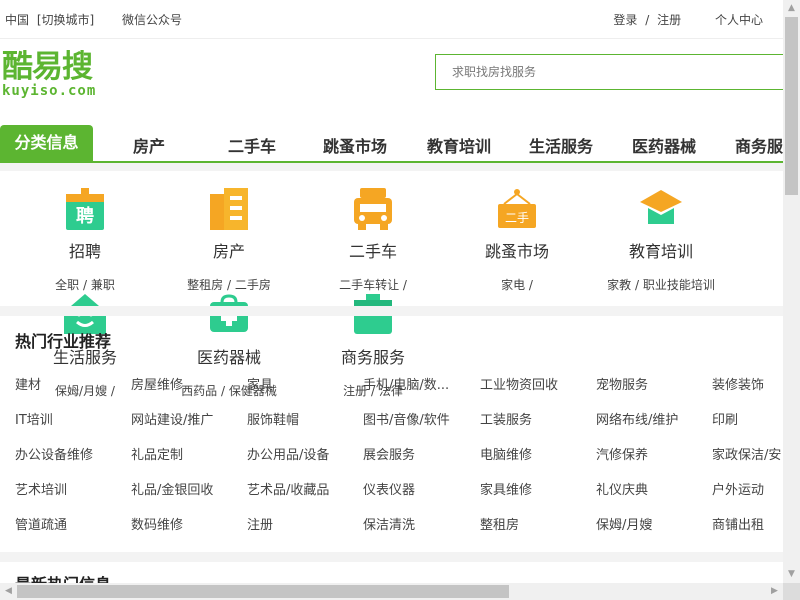 The image size is (800, 600). I want to click on current-city: 中国, so click(17, 20).